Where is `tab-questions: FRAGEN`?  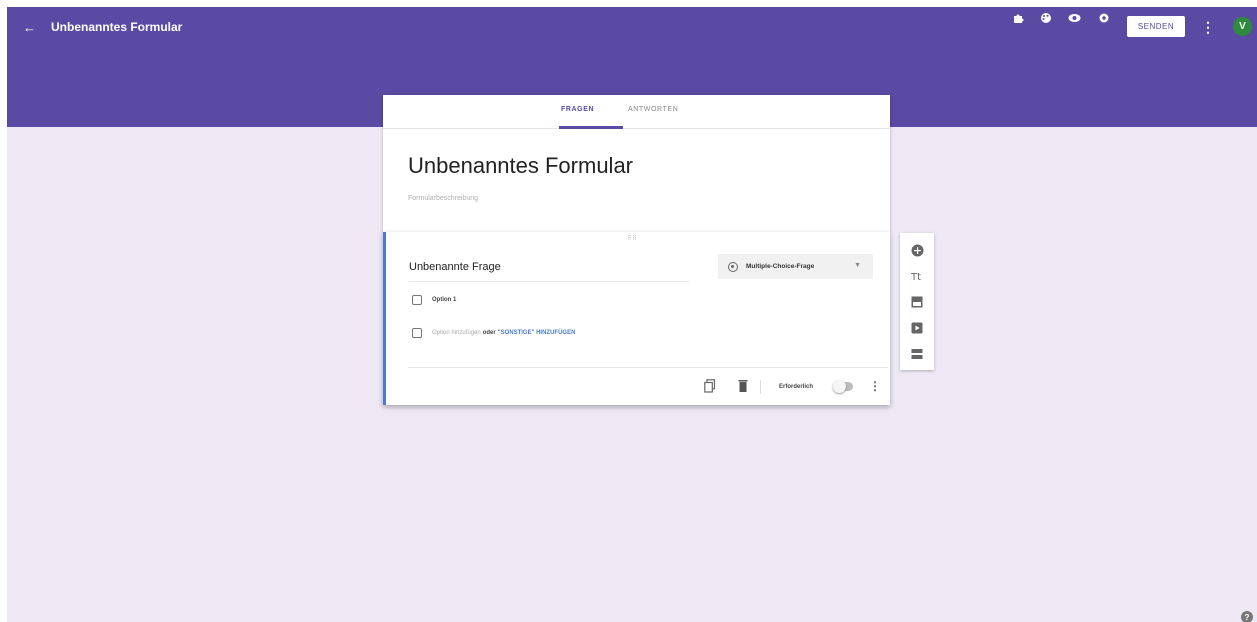 tab-questions: FRAGEN is located at coordinates (577, 109).